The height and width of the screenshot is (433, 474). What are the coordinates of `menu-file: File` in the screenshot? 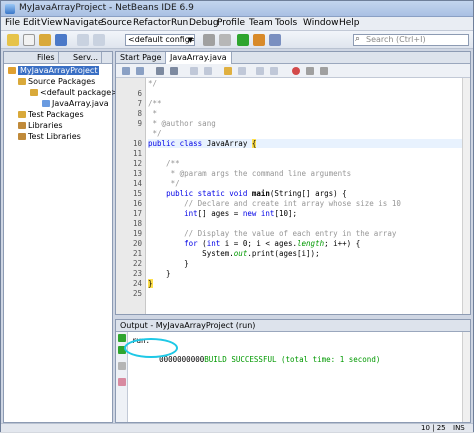 It's located at (12, 23).